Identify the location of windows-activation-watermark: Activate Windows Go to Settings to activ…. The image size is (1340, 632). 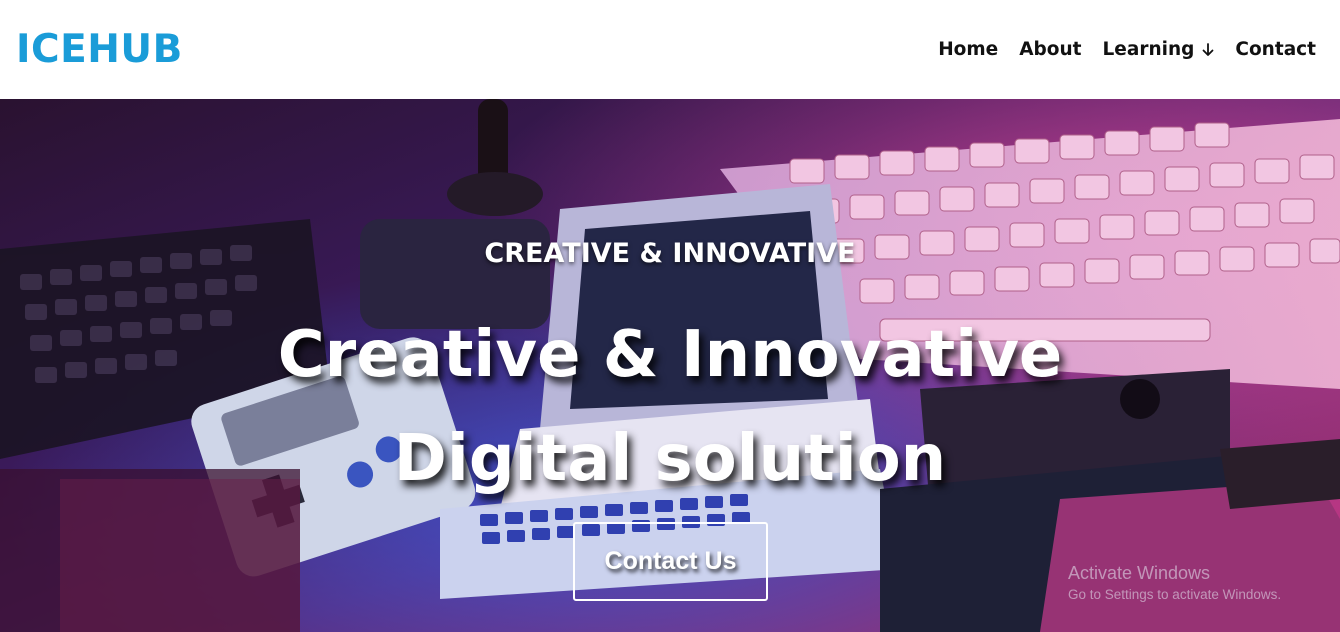
(1174, 582).